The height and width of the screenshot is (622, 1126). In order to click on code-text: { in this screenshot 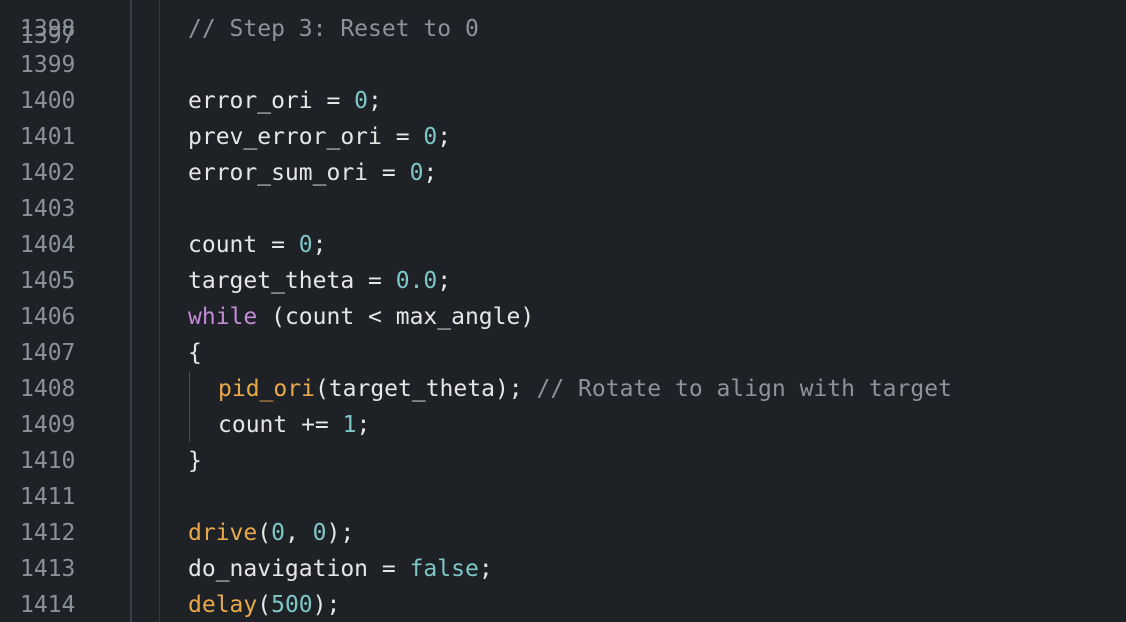, I will do `click(195, 353)`.